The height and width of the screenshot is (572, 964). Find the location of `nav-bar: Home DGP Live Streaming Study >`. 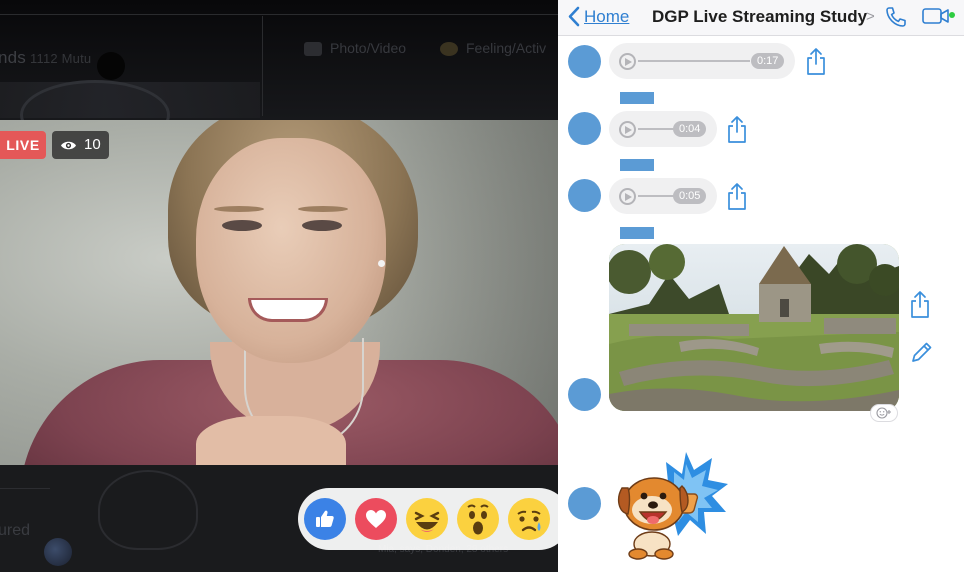

nav-bar: Home DGP Live Streaming Study > is located at coordinates (761, 18).